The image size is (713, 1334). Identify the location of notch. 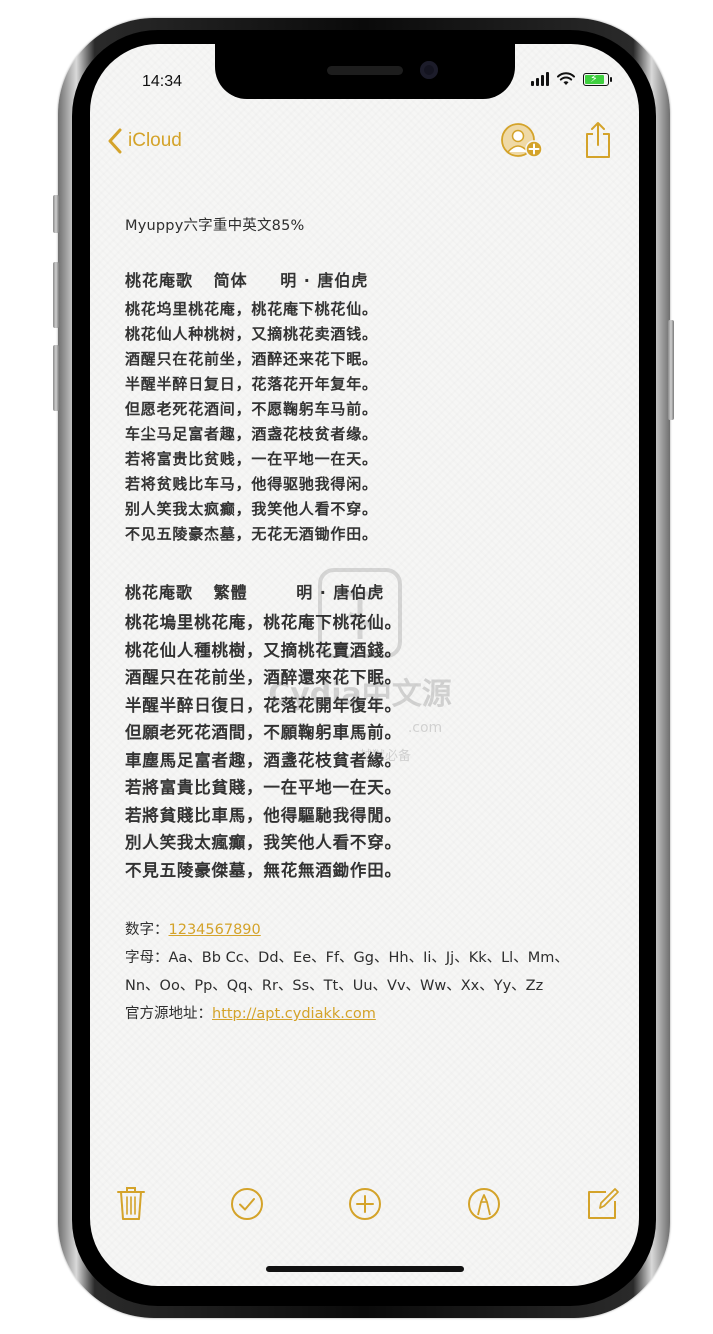
(365, 71).